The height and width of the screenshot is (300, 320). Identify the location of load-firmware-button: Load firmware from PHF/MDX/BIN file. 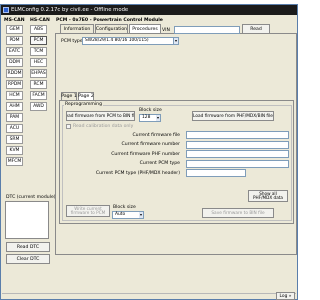
(233, 116).